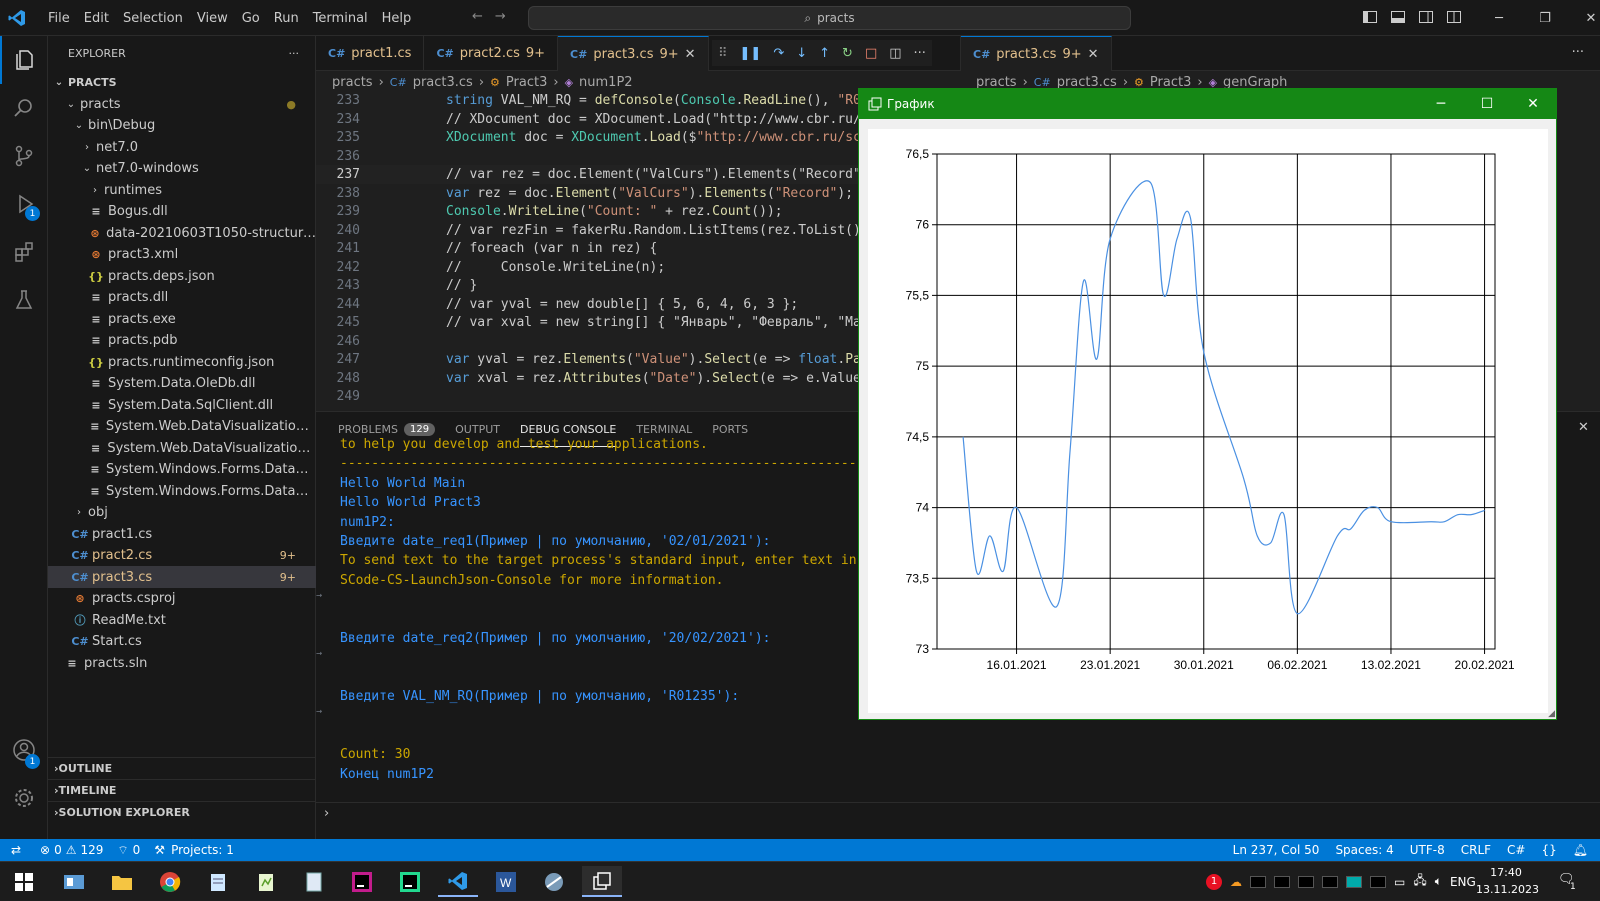 This screenshot has width=1600, height=901. Describe the element at coordinates (182, 577) in the screenshot. I see `tree-item: C#pract3.cs9+` at that location.